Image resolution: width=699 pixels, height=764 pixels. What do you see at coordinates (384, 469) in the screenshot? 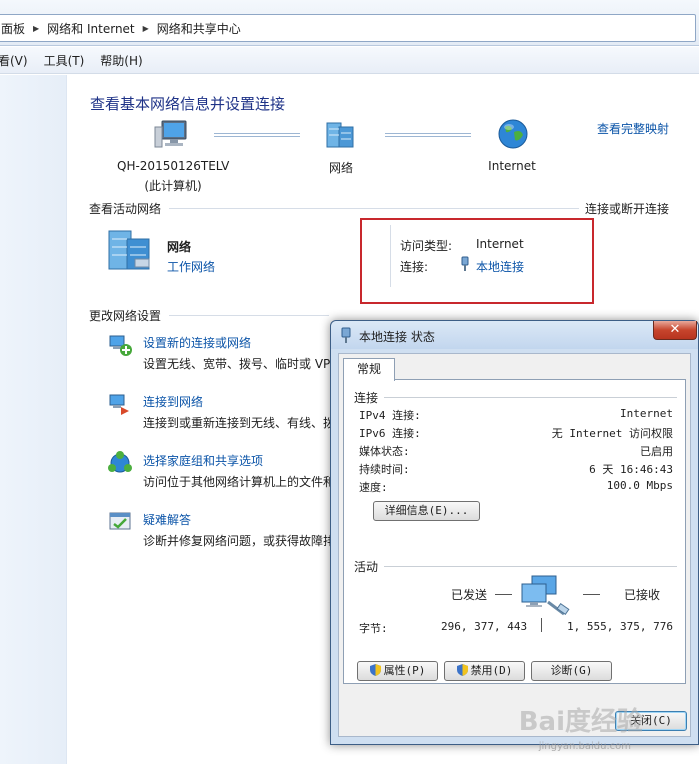
I see `duration-label: 持续时间:` at bounding box center [384, 469].